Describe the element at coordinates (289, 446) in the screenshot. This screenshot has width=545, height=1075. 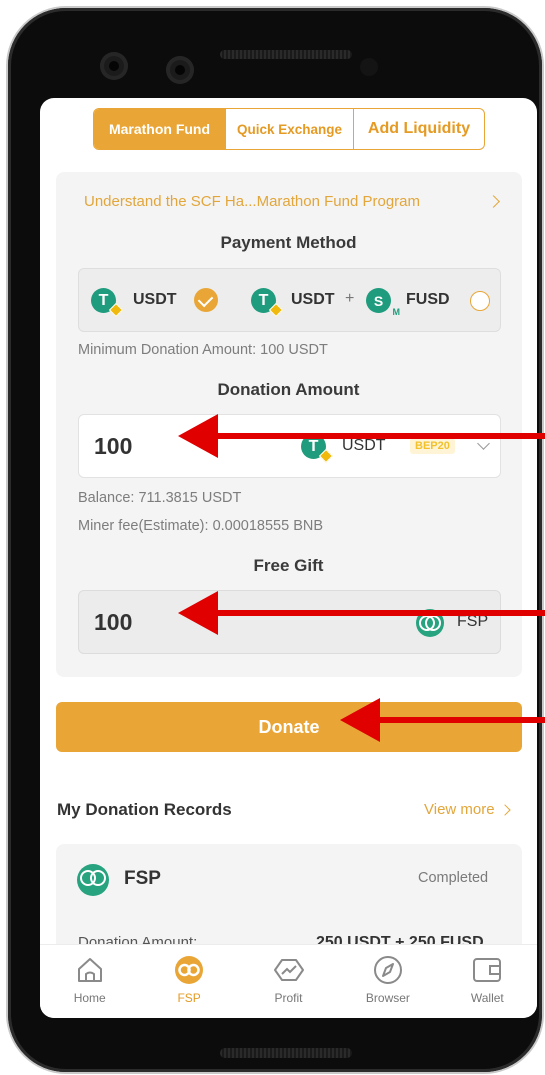
I see `donation-amount-field: 100 T USDT BEP20` at that location.